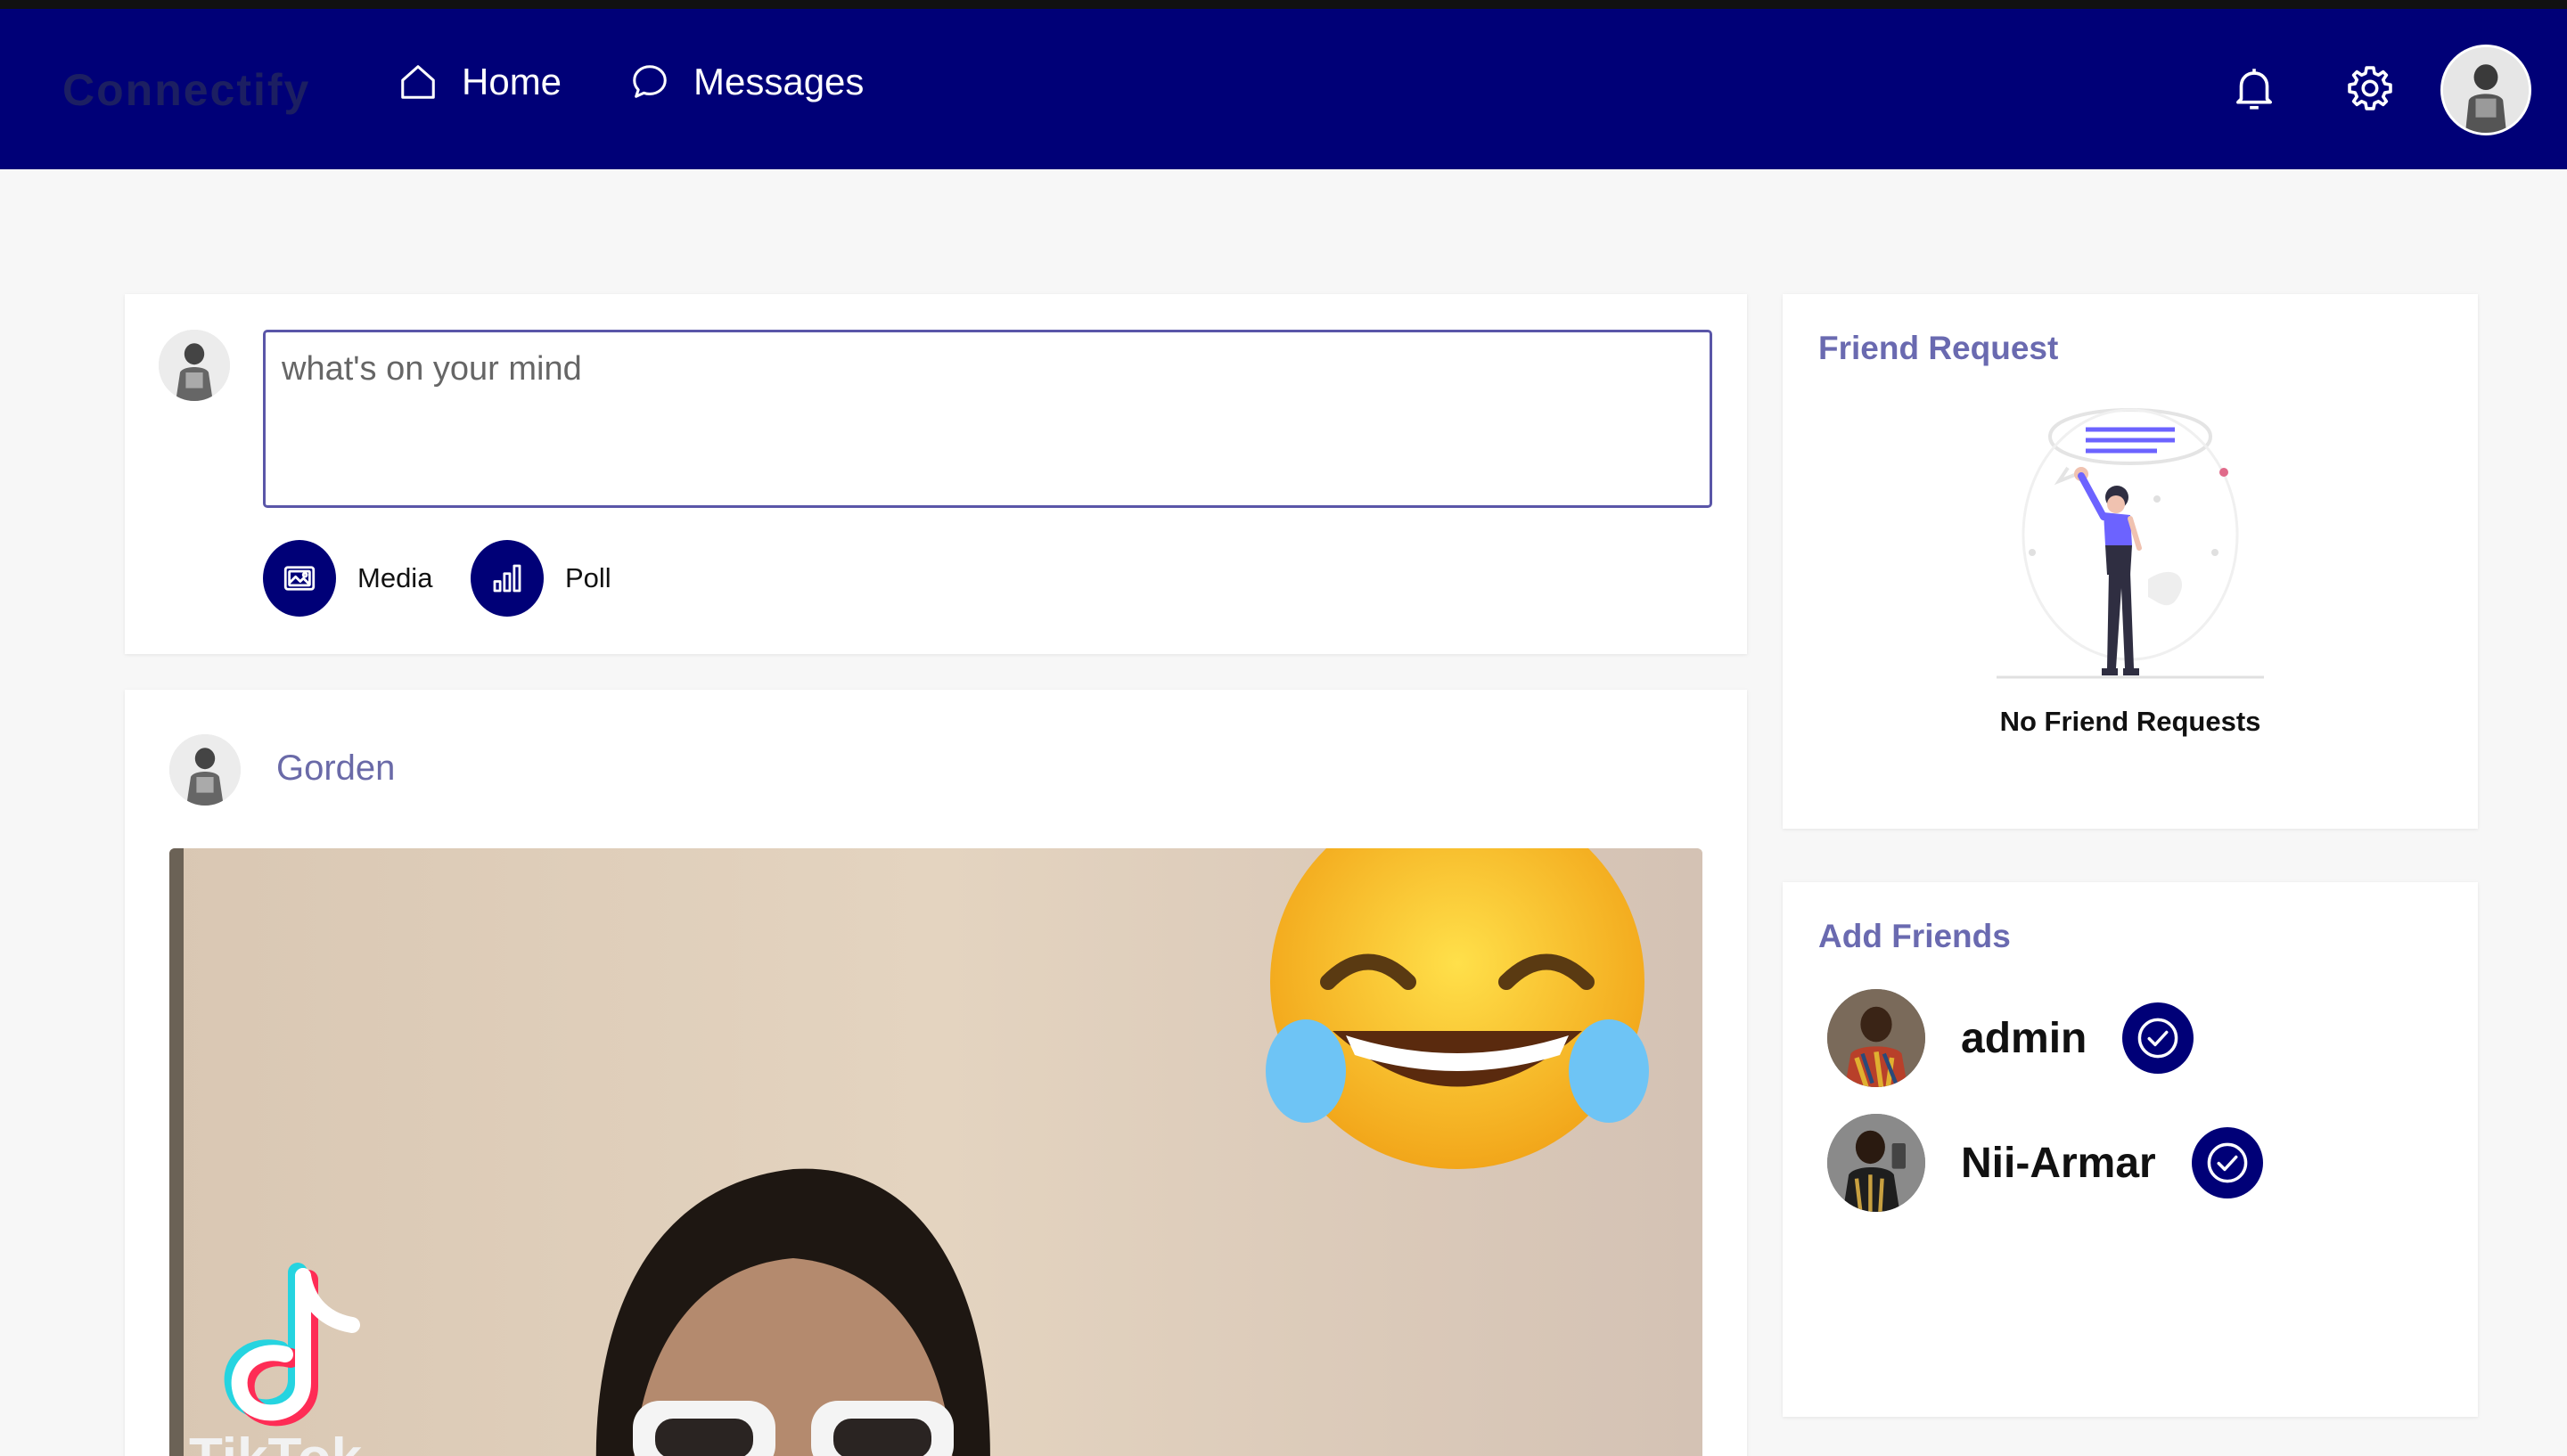 The height and width of the screenshot is (1456, 2567). Describe the element at coordinates (650, 82) in the screenshot. I see `message-icon` at that location.